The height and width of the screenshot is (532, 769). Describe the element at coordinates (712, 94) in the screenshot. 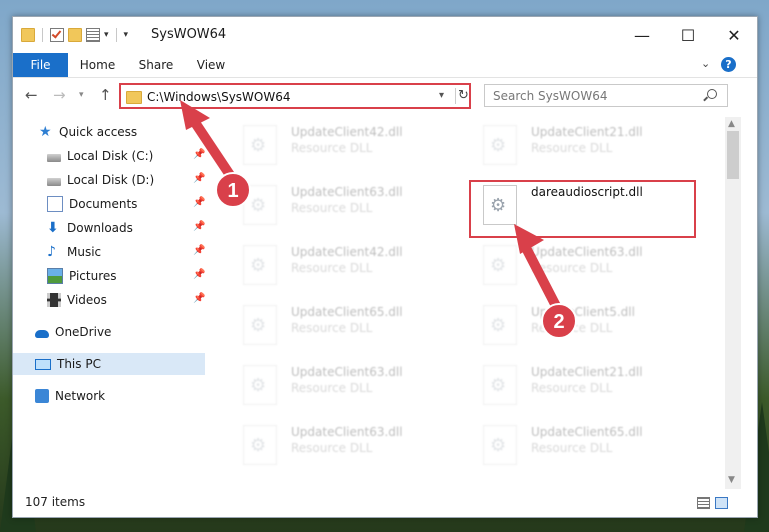

I see `search-icon` at that location.